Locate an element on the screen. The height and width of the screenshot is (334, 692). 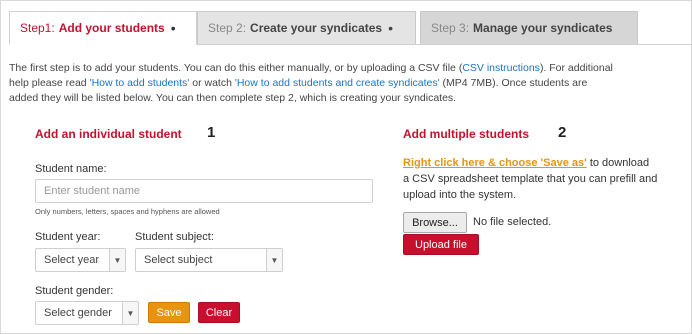
save-button: Save is located at coordinates (169, 312).